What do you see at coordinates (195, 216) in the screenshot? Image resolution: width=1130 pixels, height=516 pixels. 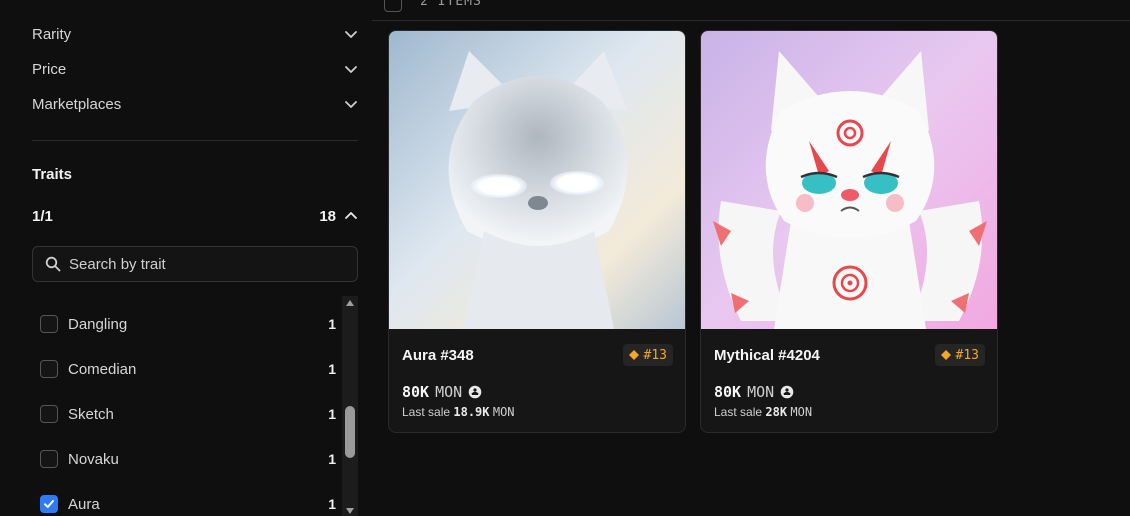 I see `trait-group-toggle: 1/1 18` at bounding box center [195, 216].